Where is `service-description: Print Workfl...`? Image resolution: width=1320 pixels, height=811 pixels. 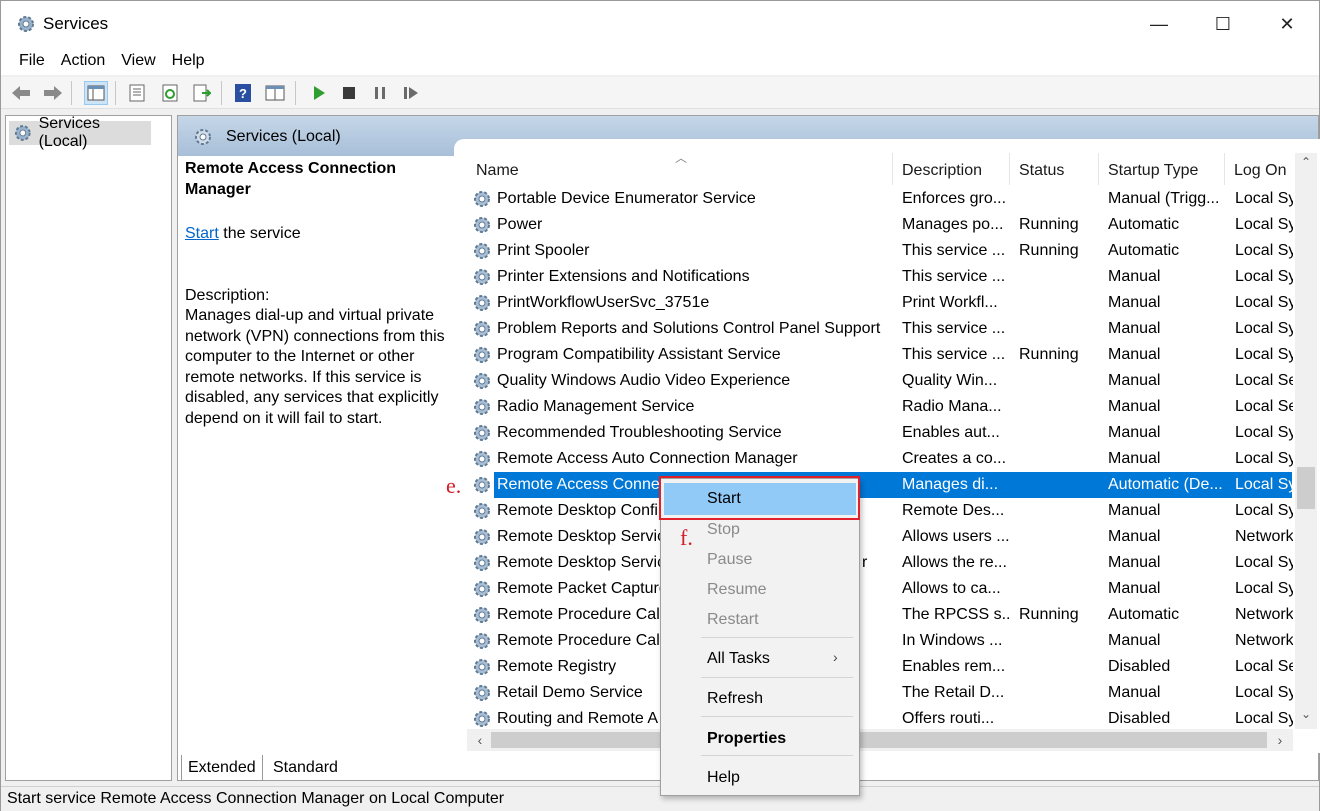 service-description: Print Workfl... is located at coordinates (950, 302).